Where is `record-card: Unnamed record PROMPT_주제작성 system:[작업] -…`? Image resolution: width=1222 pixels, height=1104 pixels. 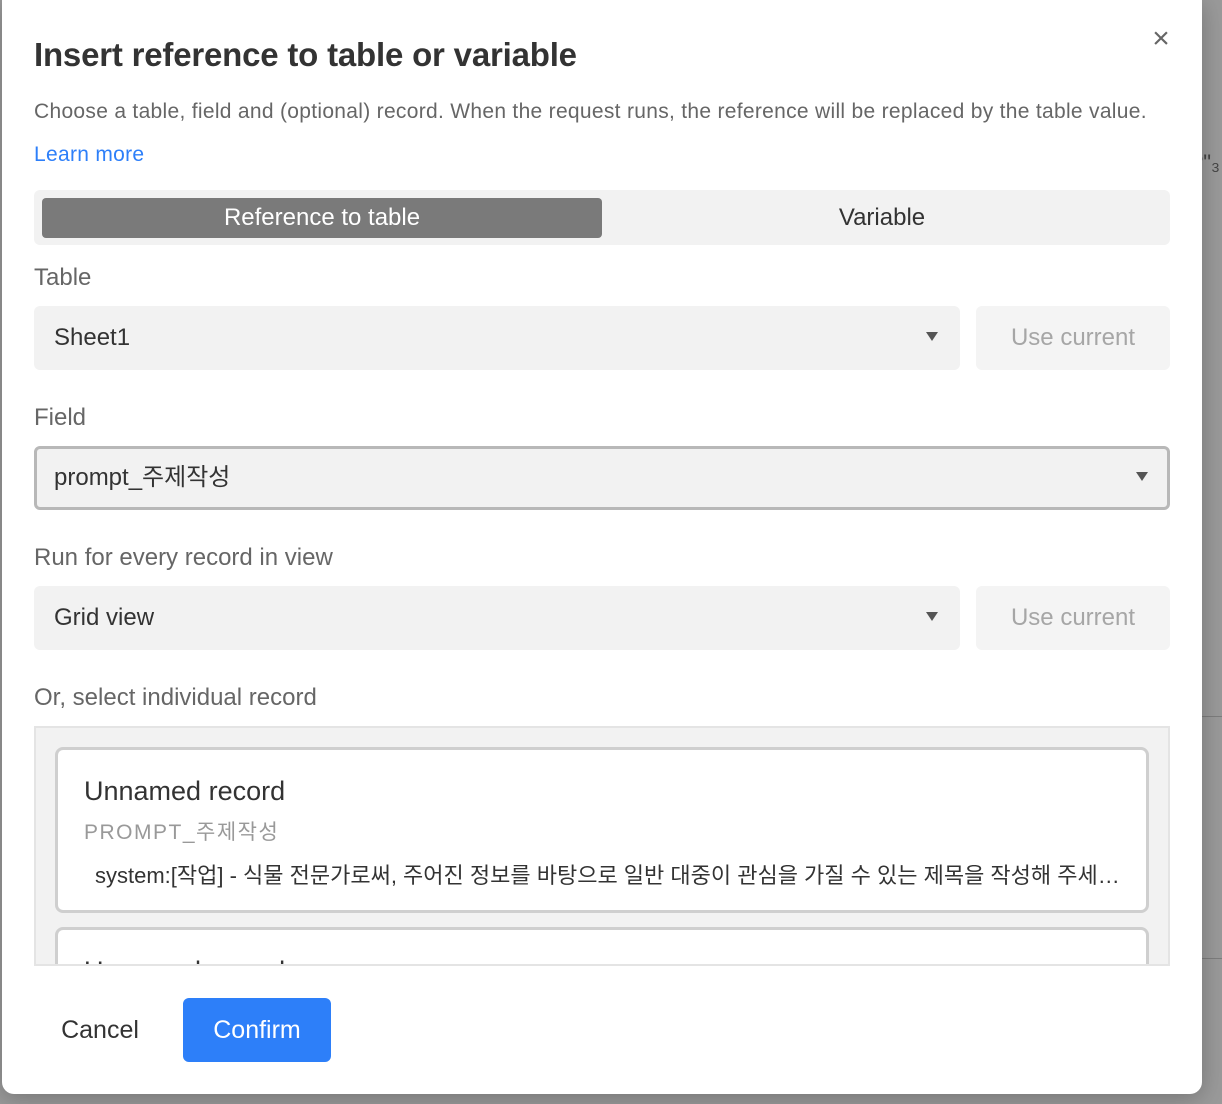 record-card: Unnamed record PROMPT_주제작성 system:[작업] -… is located at coordinates (602, 830).